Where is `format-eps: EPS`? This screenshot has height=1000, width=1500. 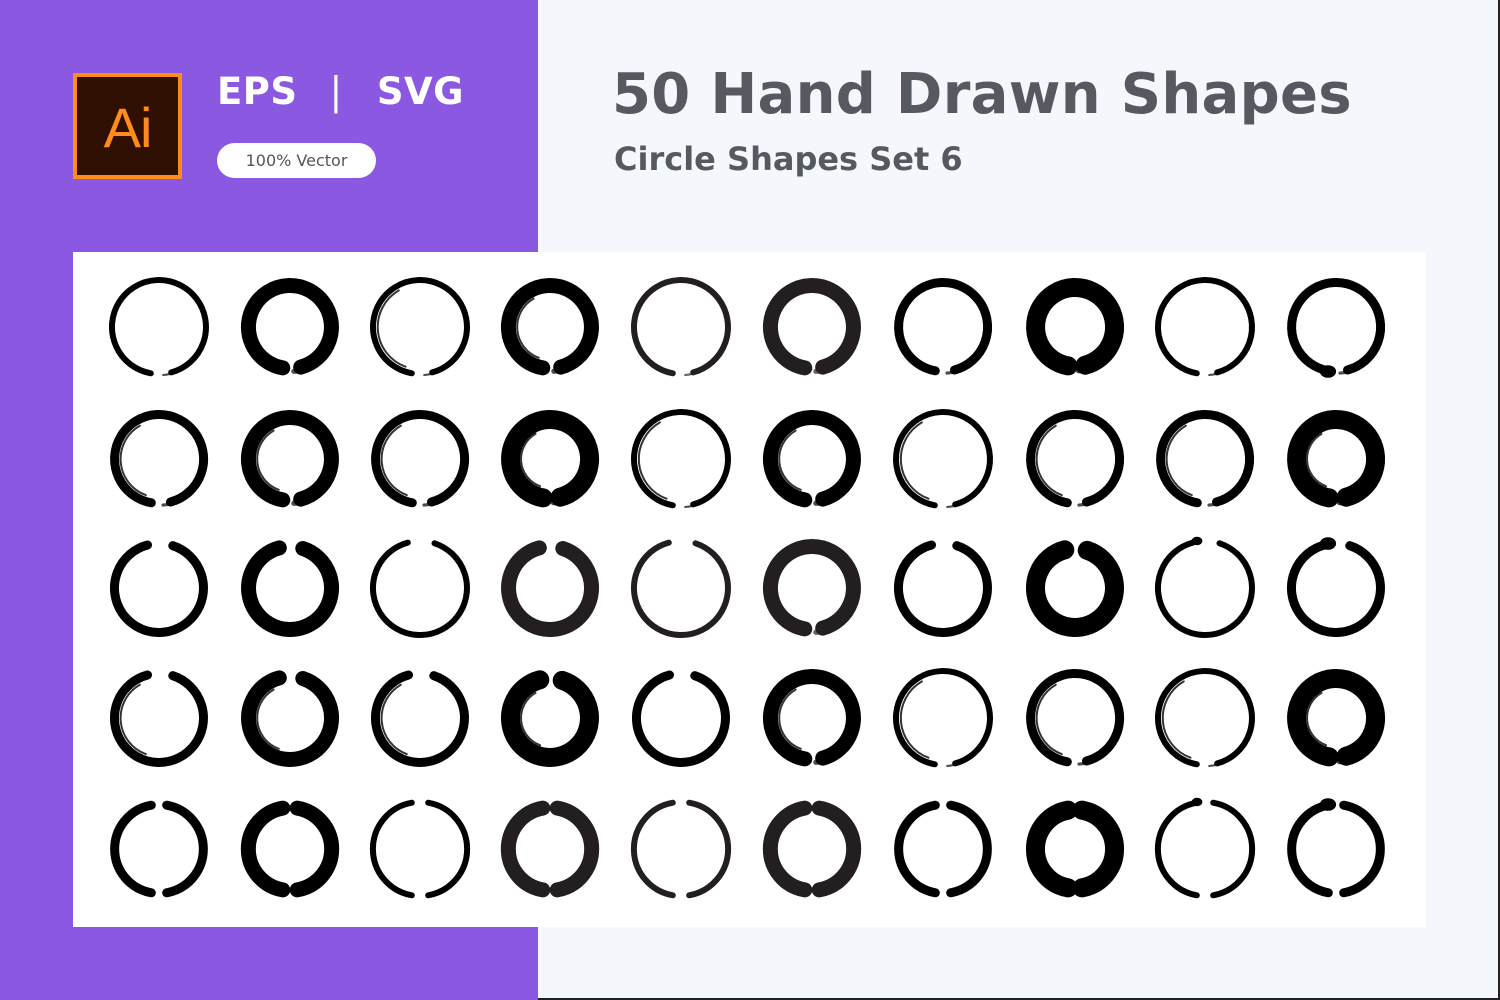
format-eps: EPS is located at coordinates (257, 91).